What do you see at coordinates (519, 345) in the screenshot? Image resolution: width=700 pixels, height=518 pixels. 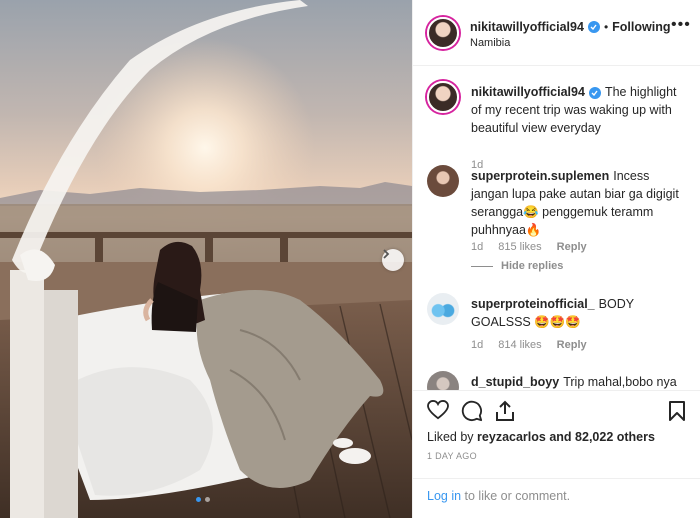 I see `comment-likes: 814 likes` at bounding box center [519, 345].